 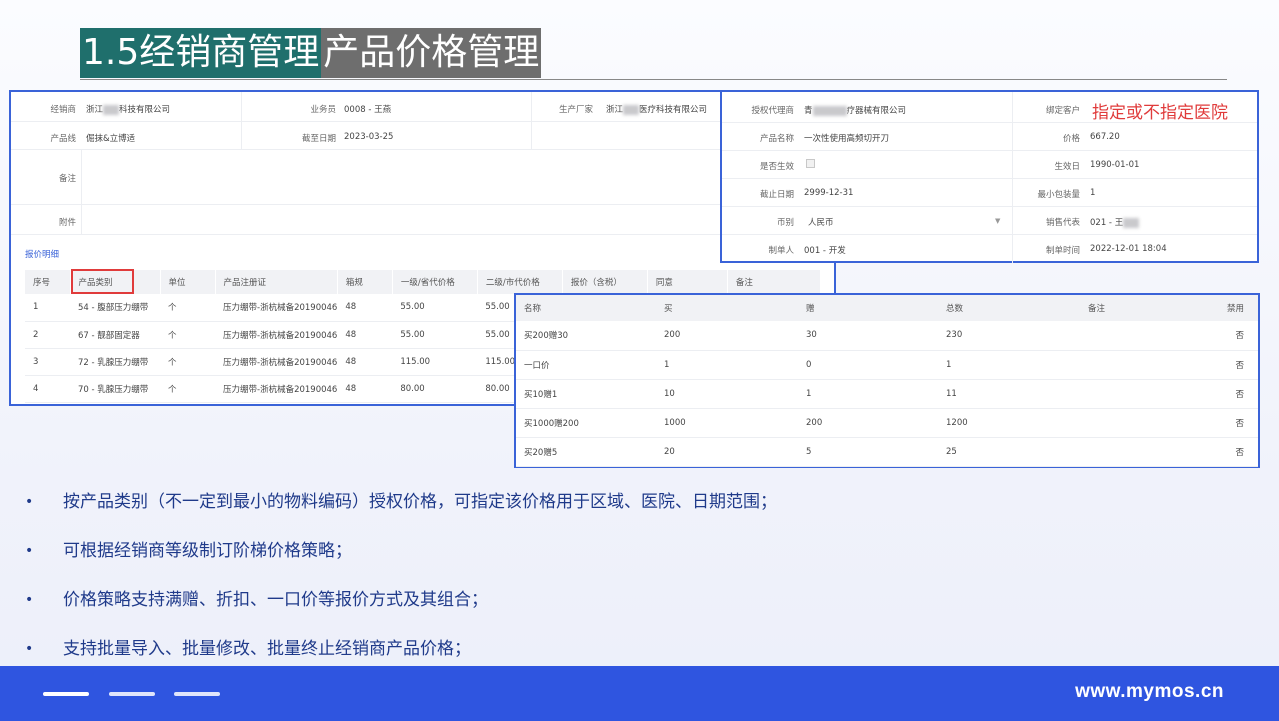 What do you see at coordinates (727, 308) in the screenshot?
I see `col-header: 买` at bounding box center [727, 308].